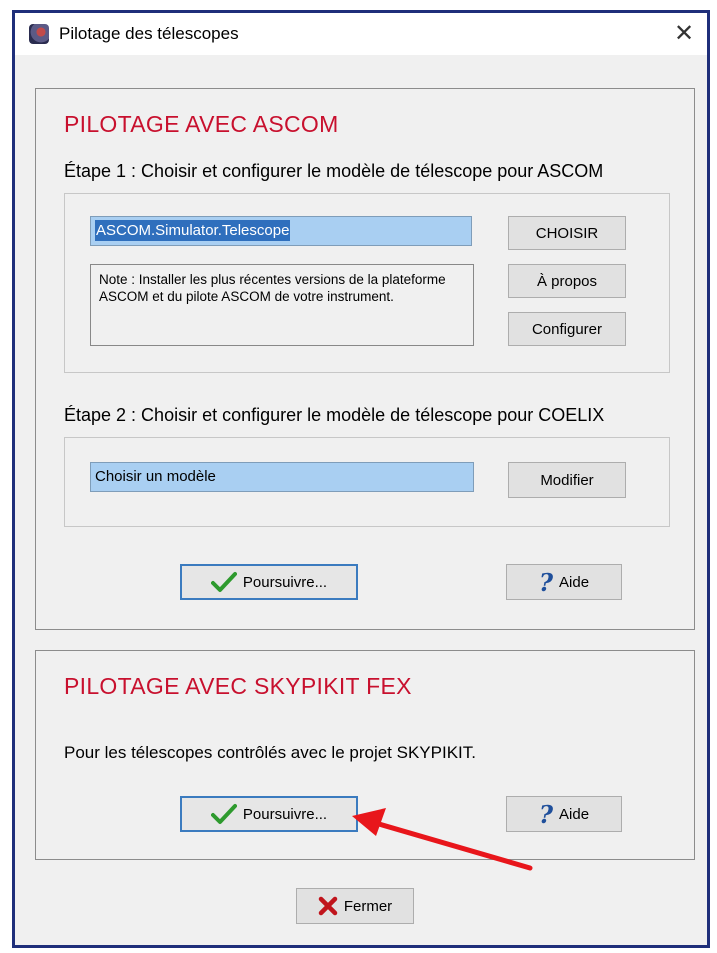 This screenshot has width=717, height=953. Describe the element at coordinates (442, 839) in the screenshot. I see `red-arrow-annotation` at that location.